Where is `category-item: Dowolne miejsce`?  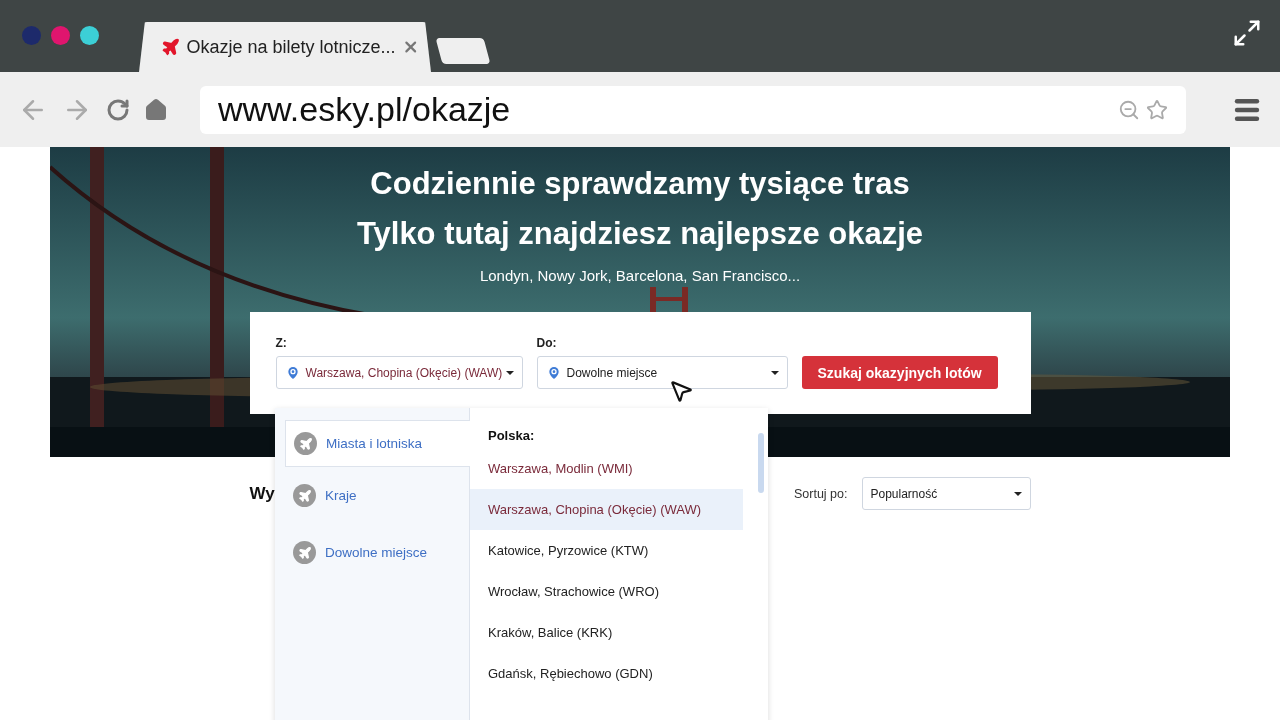 category-item: Dowolne miejsce is located at coordinates (377, 552).